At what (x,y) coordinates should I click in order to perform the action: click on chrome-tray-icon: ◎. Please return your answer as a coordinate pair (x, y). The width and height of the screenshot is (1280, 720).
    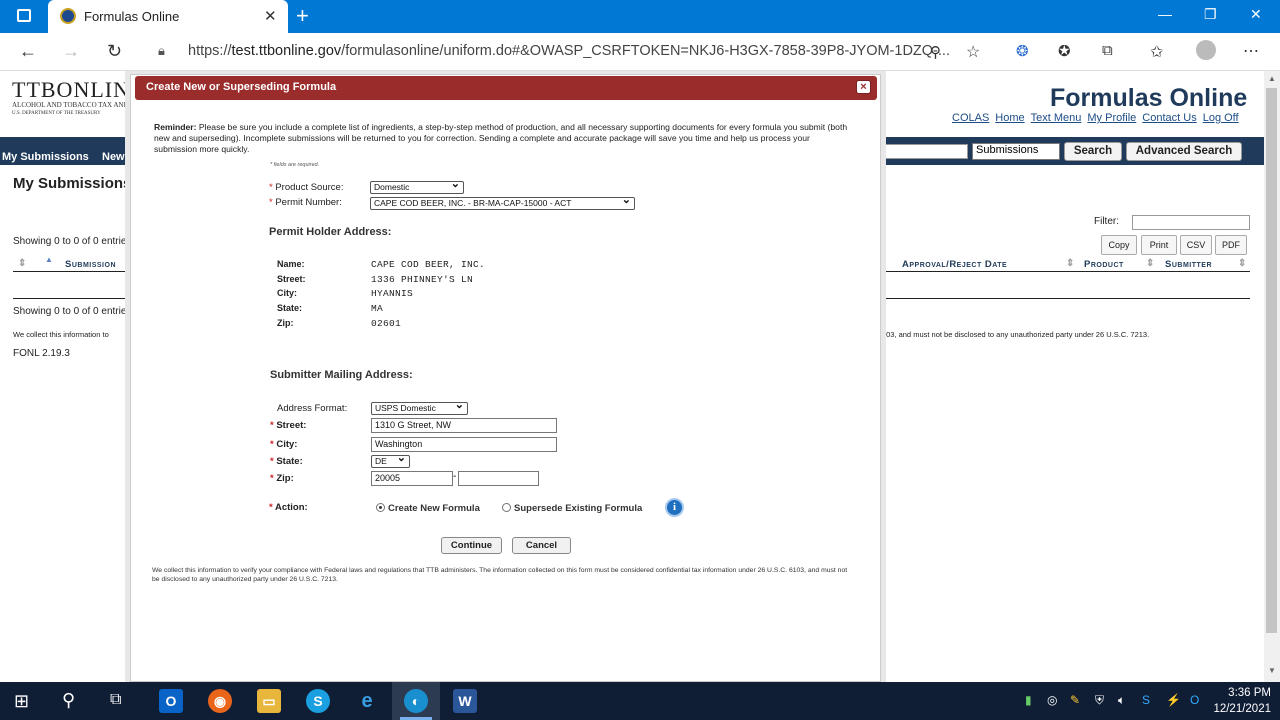
    Looking at the image, I should click on (1052, 700).